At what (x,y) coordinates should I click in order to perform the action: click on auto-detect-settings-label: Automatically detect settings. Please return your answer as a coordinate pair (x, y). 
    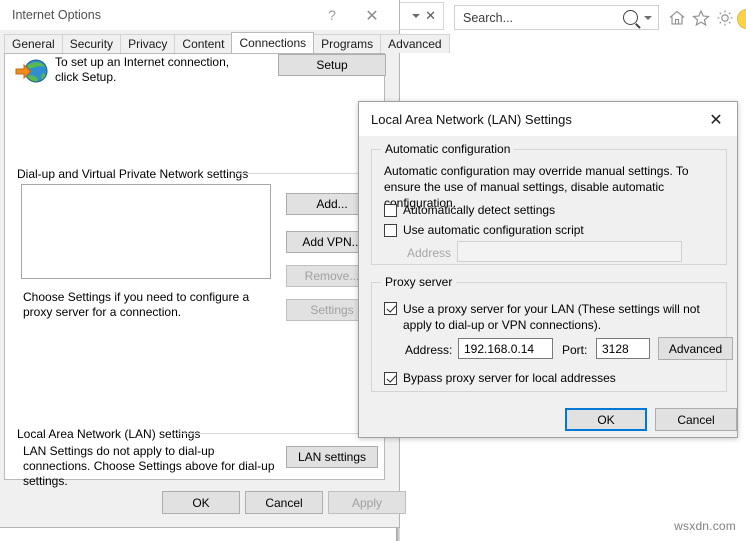
    Looking at the image, I should click on (479, 210).